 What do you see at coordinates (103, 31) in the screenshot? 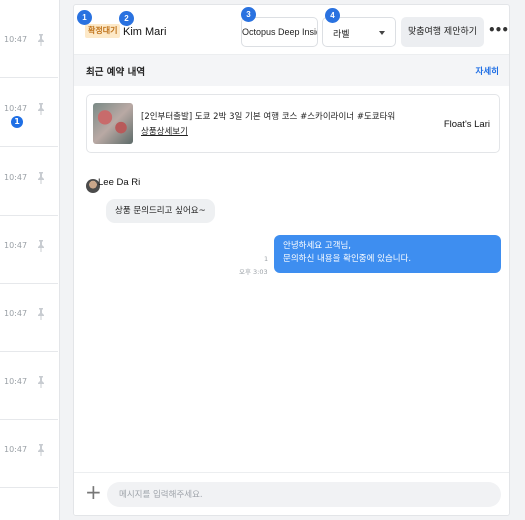
I see `status-badge: 확정대기` at bounding box center [103, 31].